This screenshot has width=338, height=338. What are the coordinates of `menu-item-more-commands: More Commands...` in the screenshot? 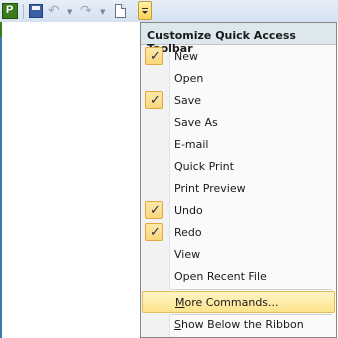 It's located at (238, 302).